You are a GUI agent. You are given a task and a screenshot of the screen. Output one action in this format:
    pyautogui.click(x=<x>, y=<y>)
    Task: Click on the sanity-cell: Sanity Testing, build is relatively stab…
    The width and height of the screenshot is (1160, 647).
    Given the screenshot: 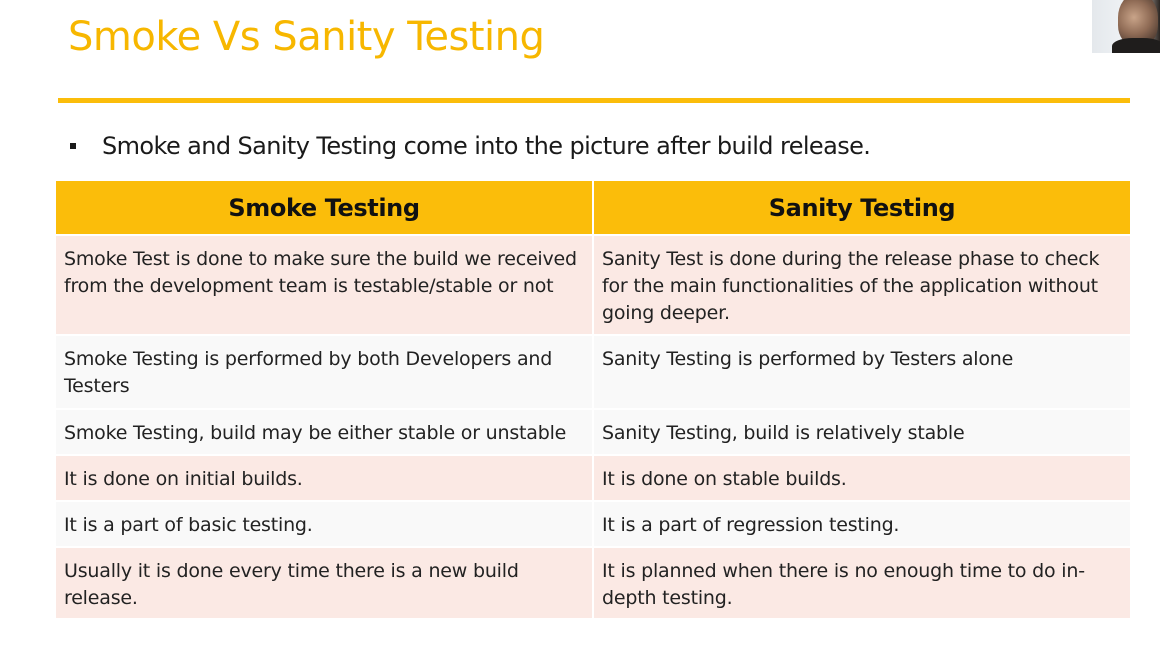 What is the action you would take?
    pyautogui.click(x=861, y=431)
    